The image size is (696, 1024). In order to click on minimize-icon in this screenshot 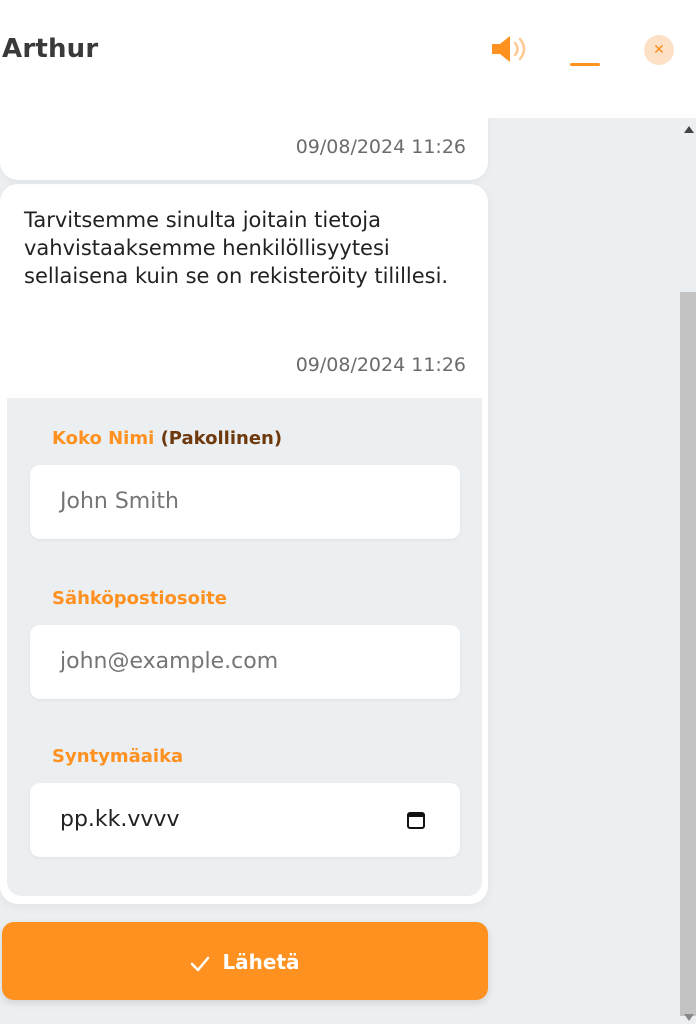, I will do `click(586, 56)`.